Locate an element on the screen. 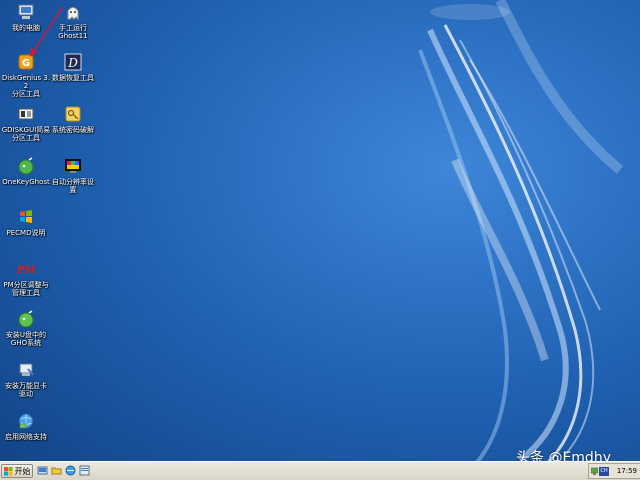 This screenshot has width=640, height=480. folder-icon is located at coordinates (56, 470).